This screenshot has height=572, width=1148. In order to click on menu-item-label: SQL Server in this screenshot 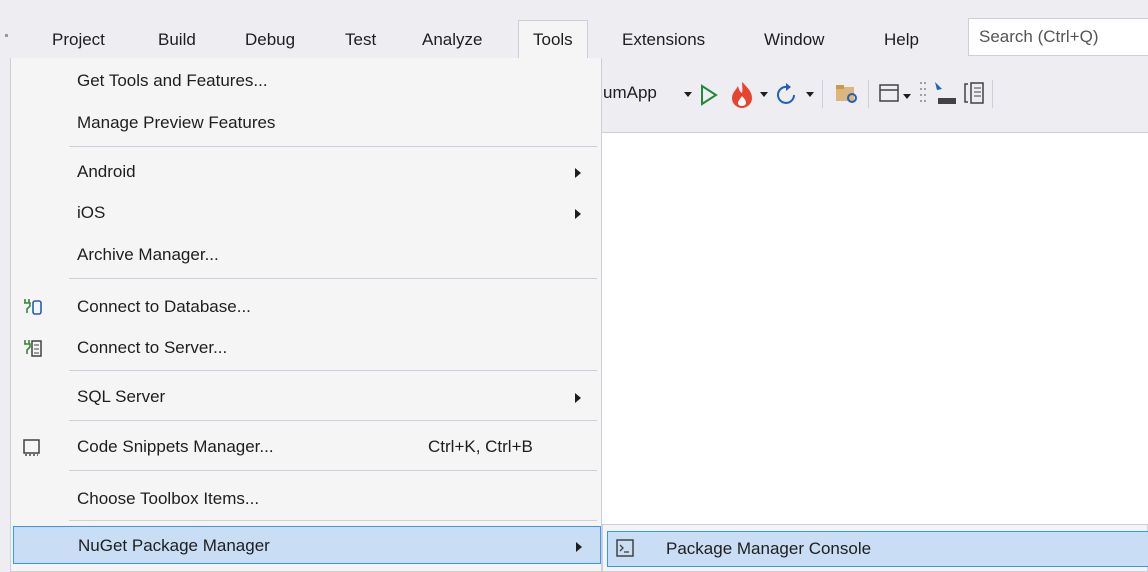, I will do `click(121, 396)`.